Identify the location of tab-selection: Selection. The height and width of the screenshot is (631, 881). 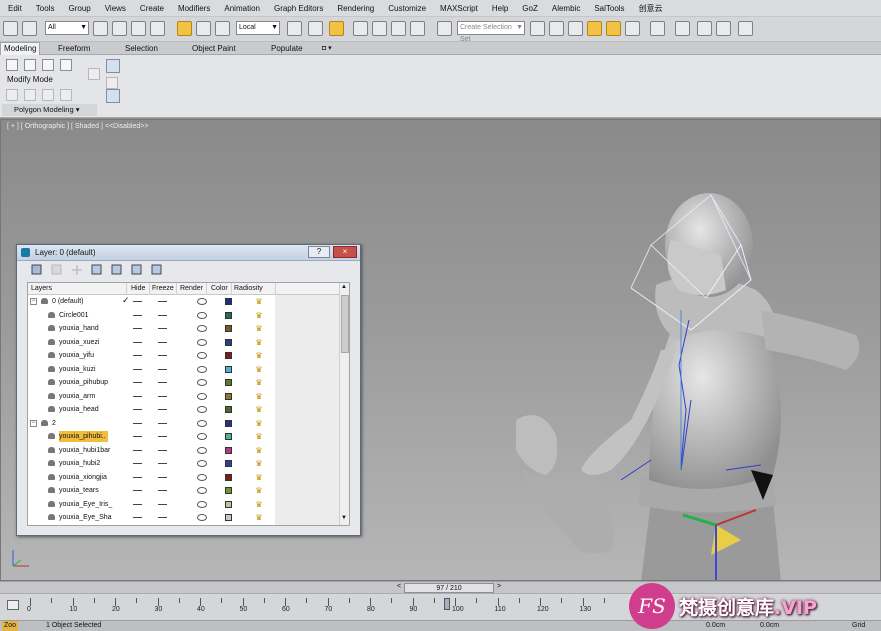
(141, 48).